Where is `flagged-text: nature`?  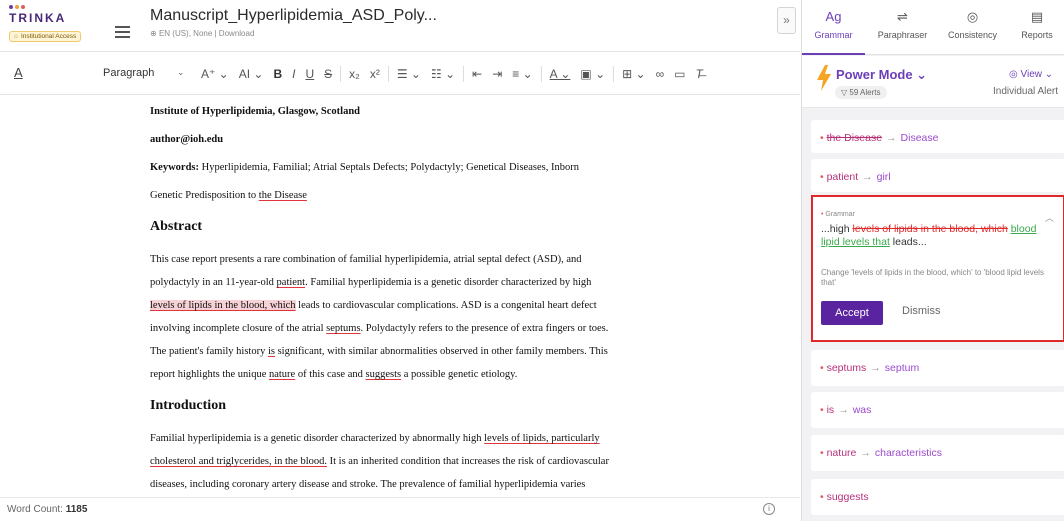 flagged-text: nature is located at coordinates (282, 374).